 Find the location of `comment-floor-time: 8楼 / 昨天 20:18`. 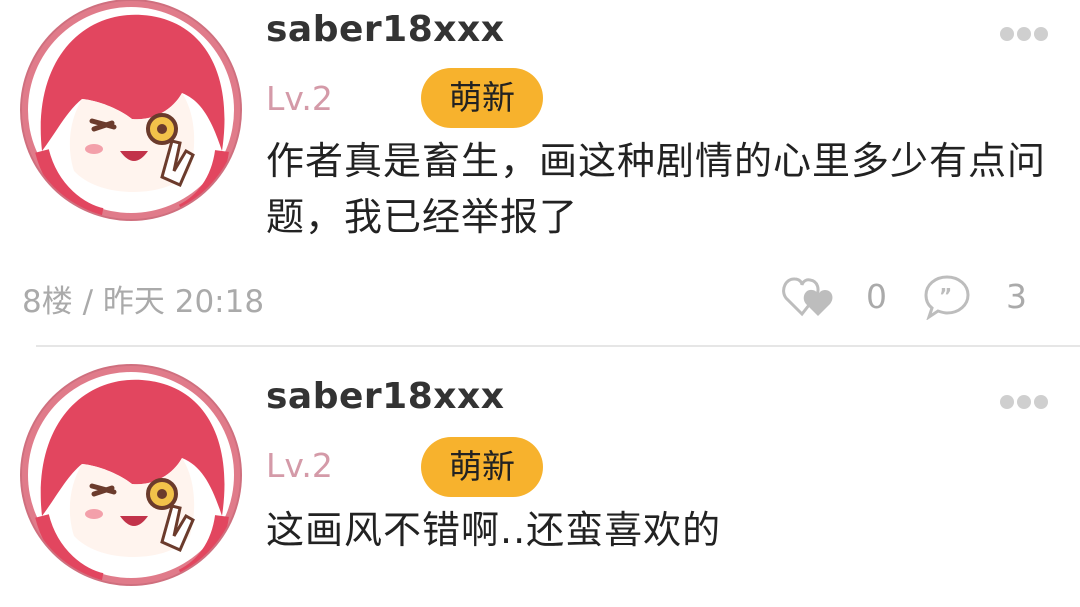

comment-floor-time: 8楼 / 昨天 20:18 is located at coordinates (143, 302).